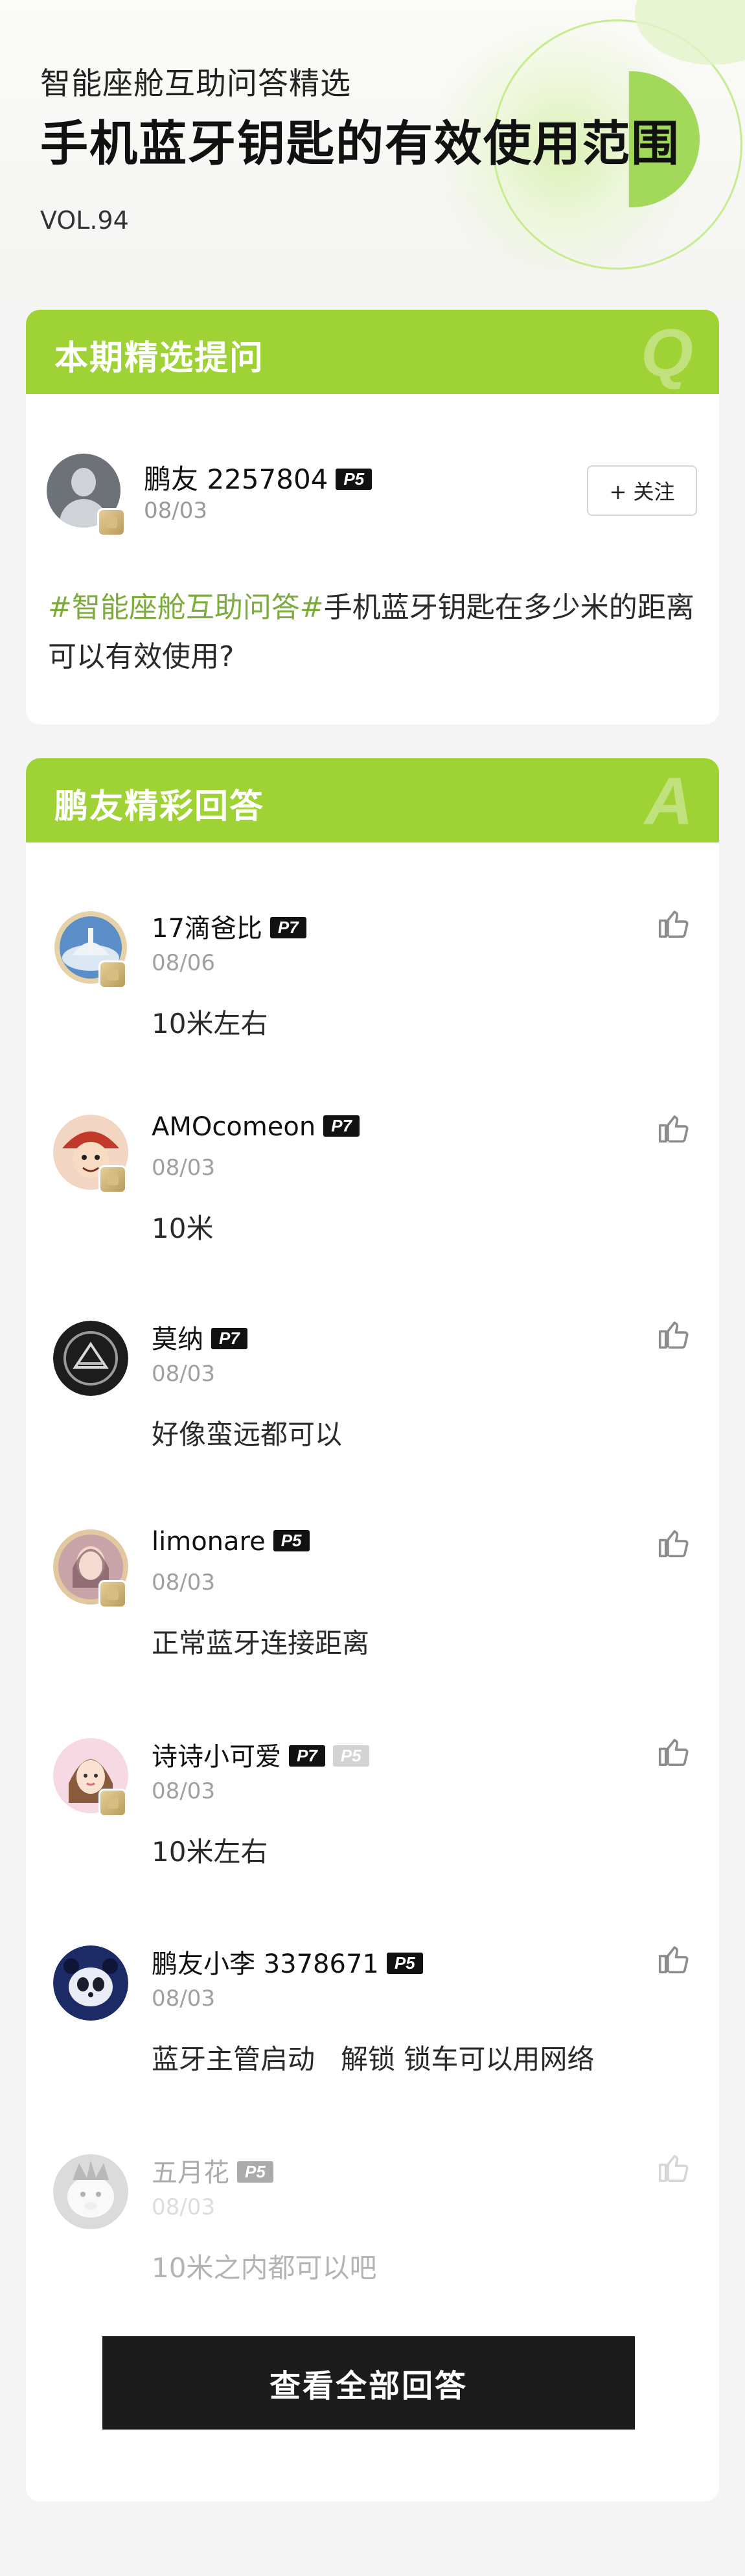 The width and height of the screenshot is (745, 2576). I want to click on follow-button: + 关注, so click(642, 491).